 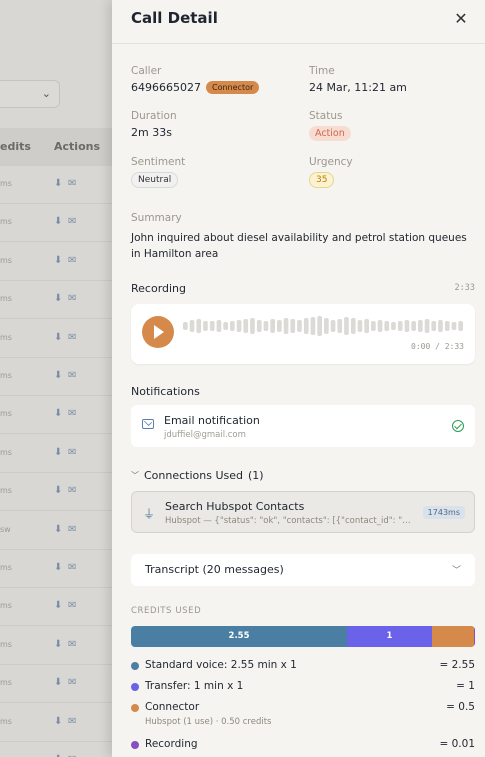 What do you see at coordinates (156, 218) in the screenshot?
I see `summary-label: Summary` at bounding box center [156, 218].